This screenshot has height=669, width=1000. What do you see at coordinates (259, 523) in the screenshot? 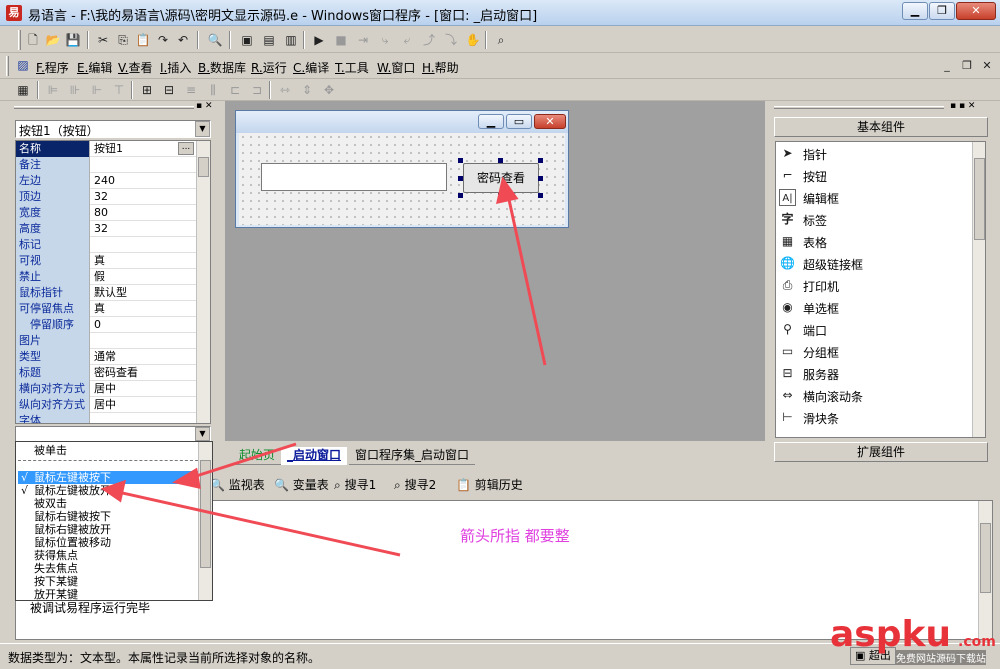
I see `arrow-to-left-up` at bounding box center [259, 523].